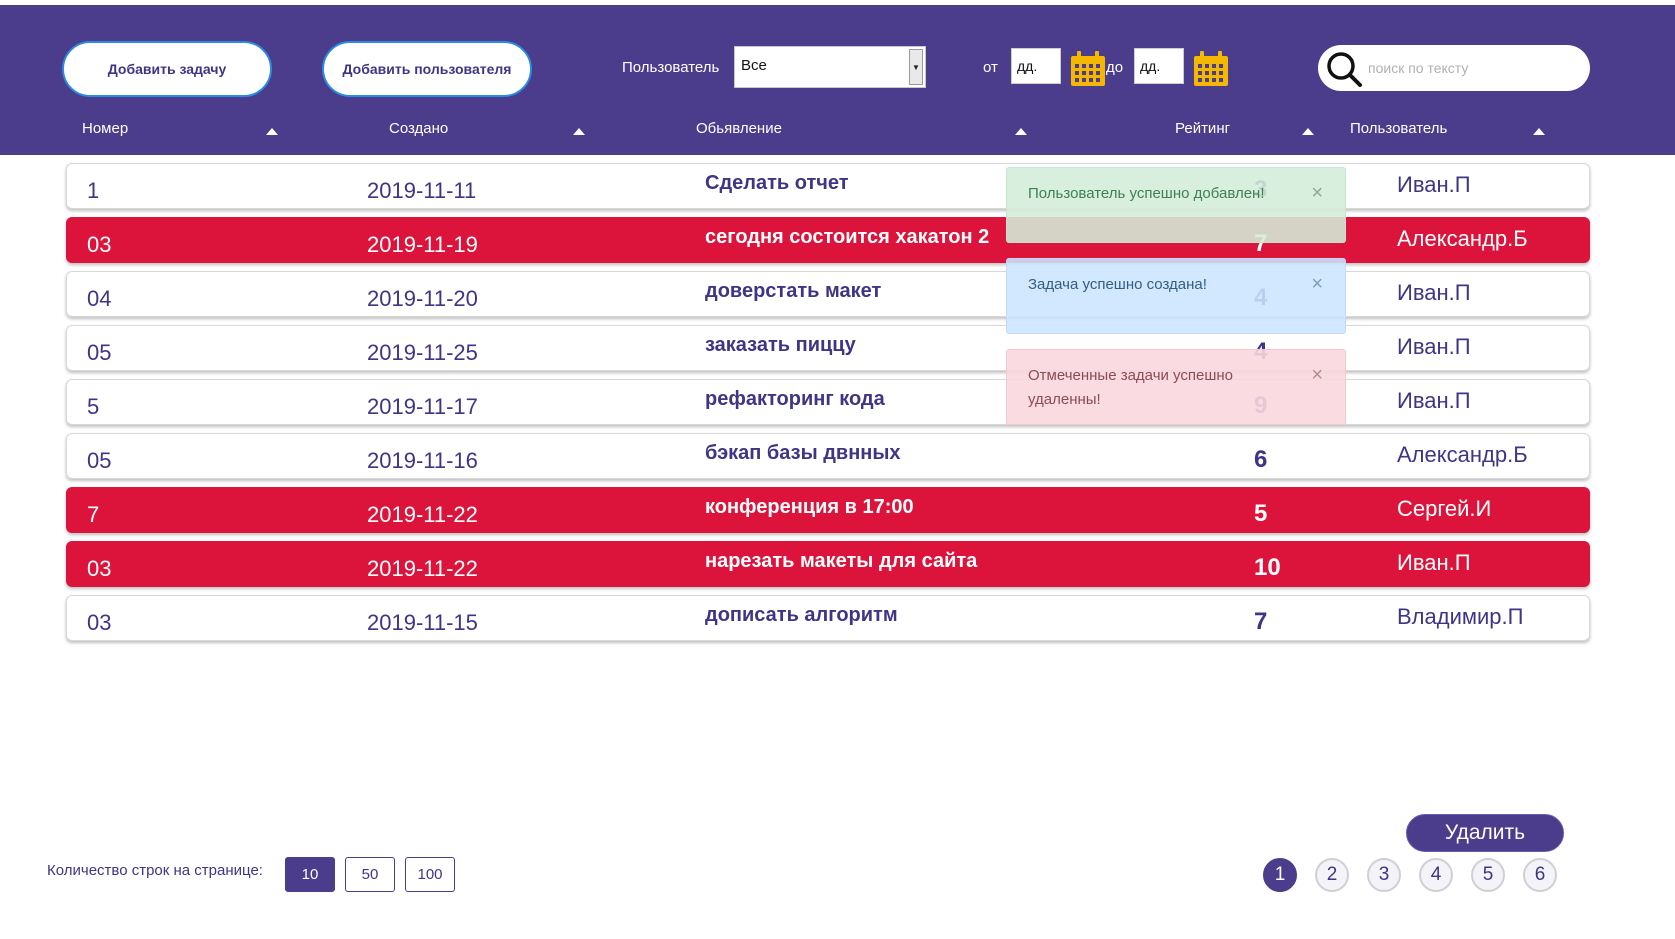 The width and height of the screenshot is (1675, 939). I want to click on cell-rating: 6, so click(1261, 459).